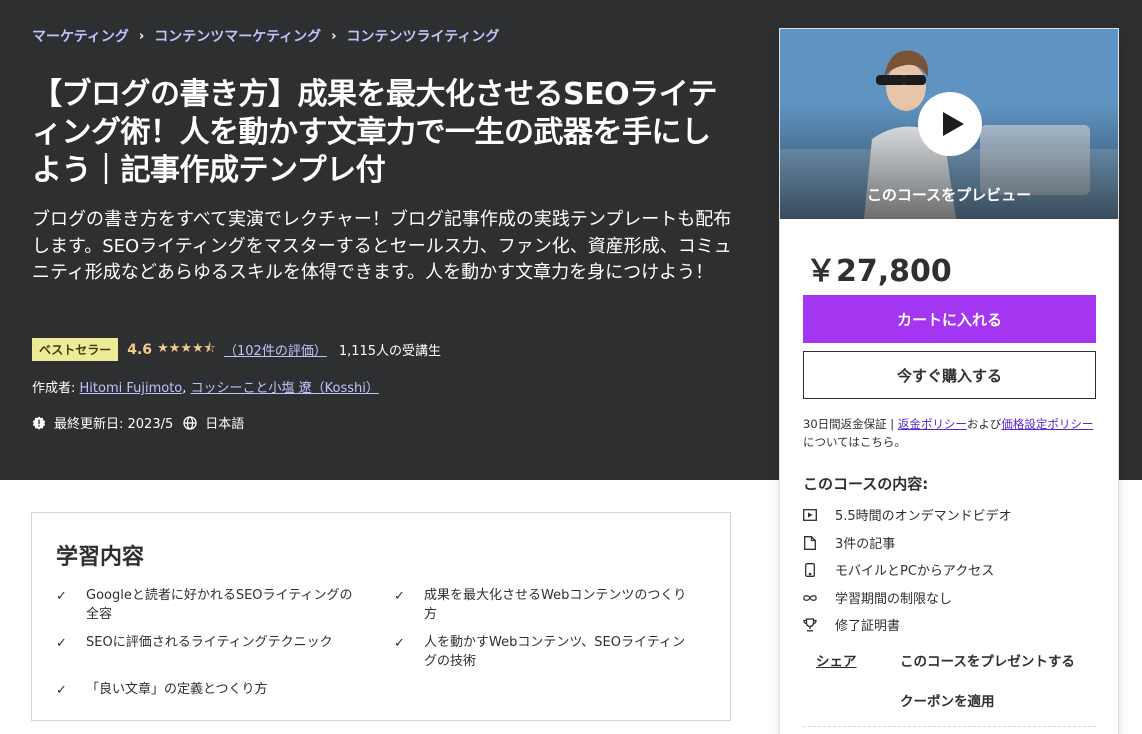 The height and width of the screenshot is (734, 1142). I want to click on breadcrumb-item-content-marketing: コンテンツマーケティング, so click(237, 36).